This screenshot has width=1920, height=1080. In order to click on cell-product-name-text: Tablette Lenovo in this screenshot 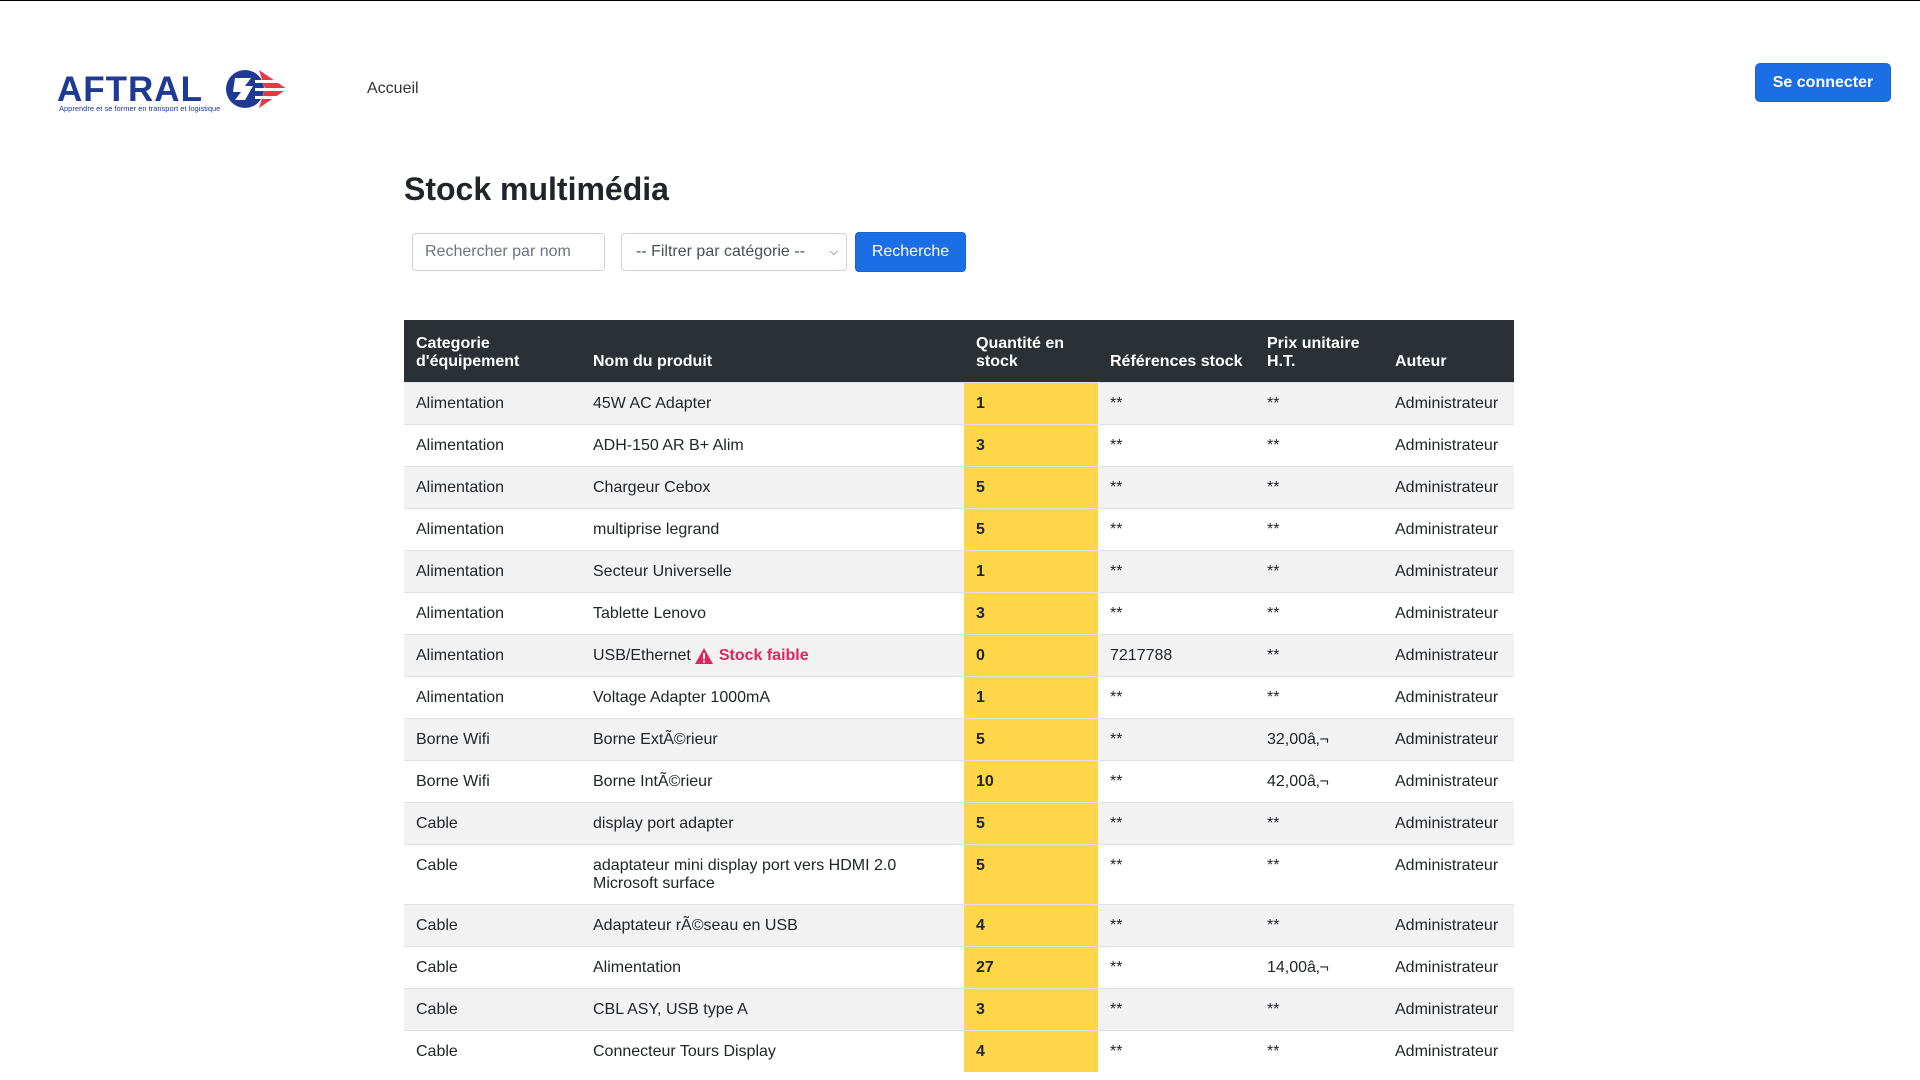, I will do `click(649, 613)`.